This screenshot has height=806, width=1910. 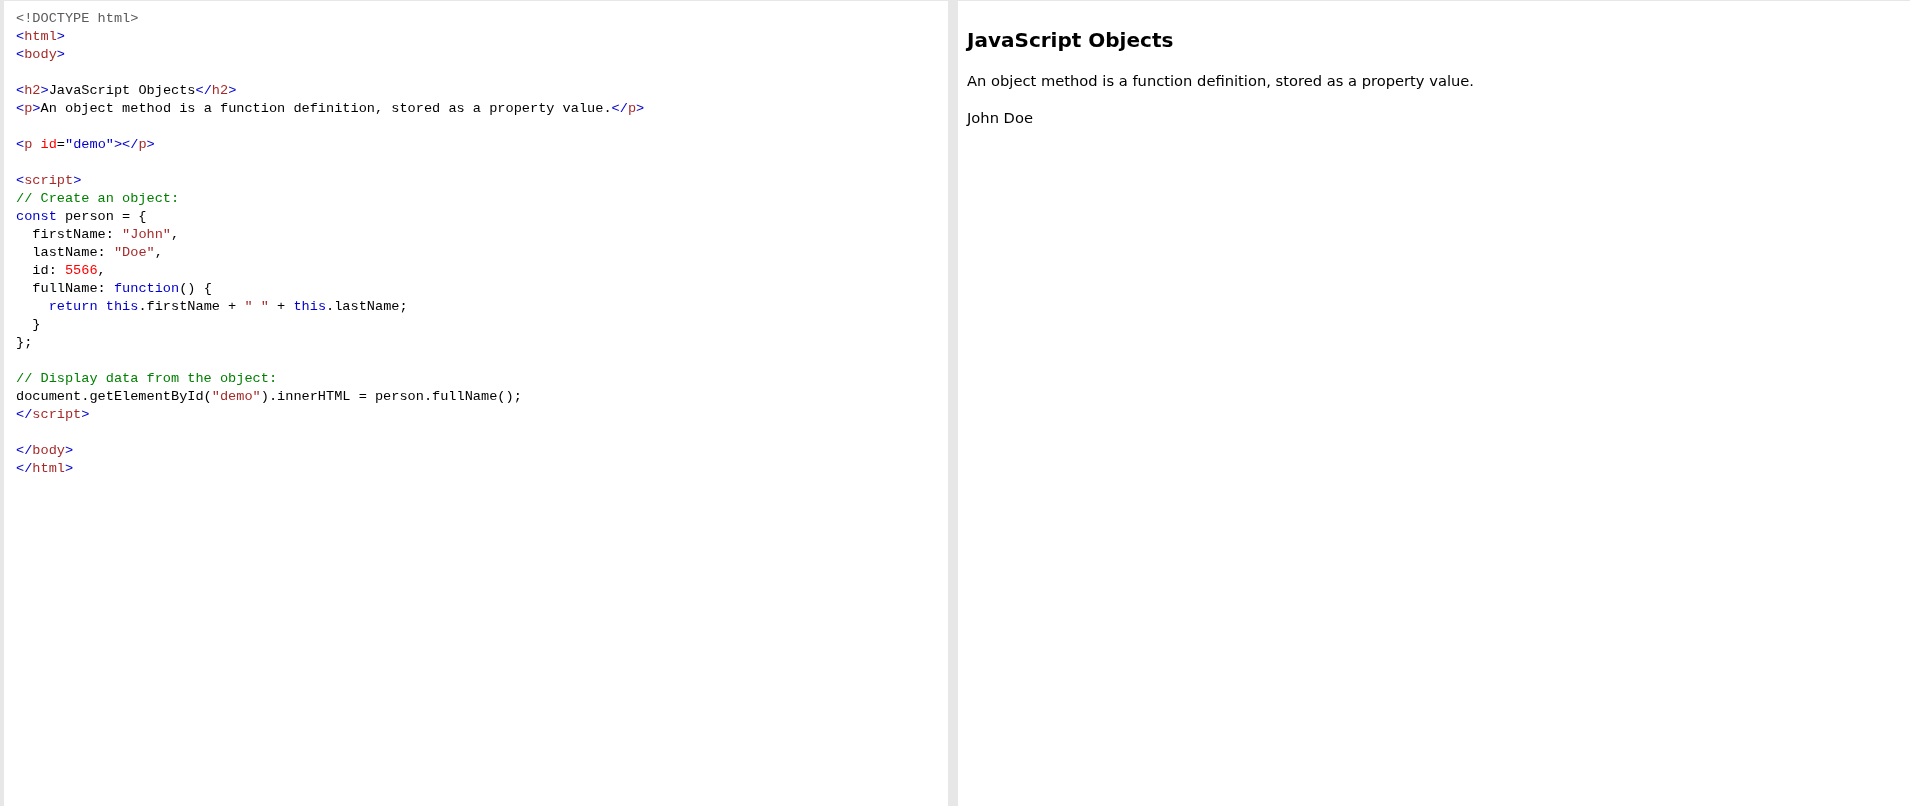 I want to click on code-line: </script>, so click(x=53, y=415).